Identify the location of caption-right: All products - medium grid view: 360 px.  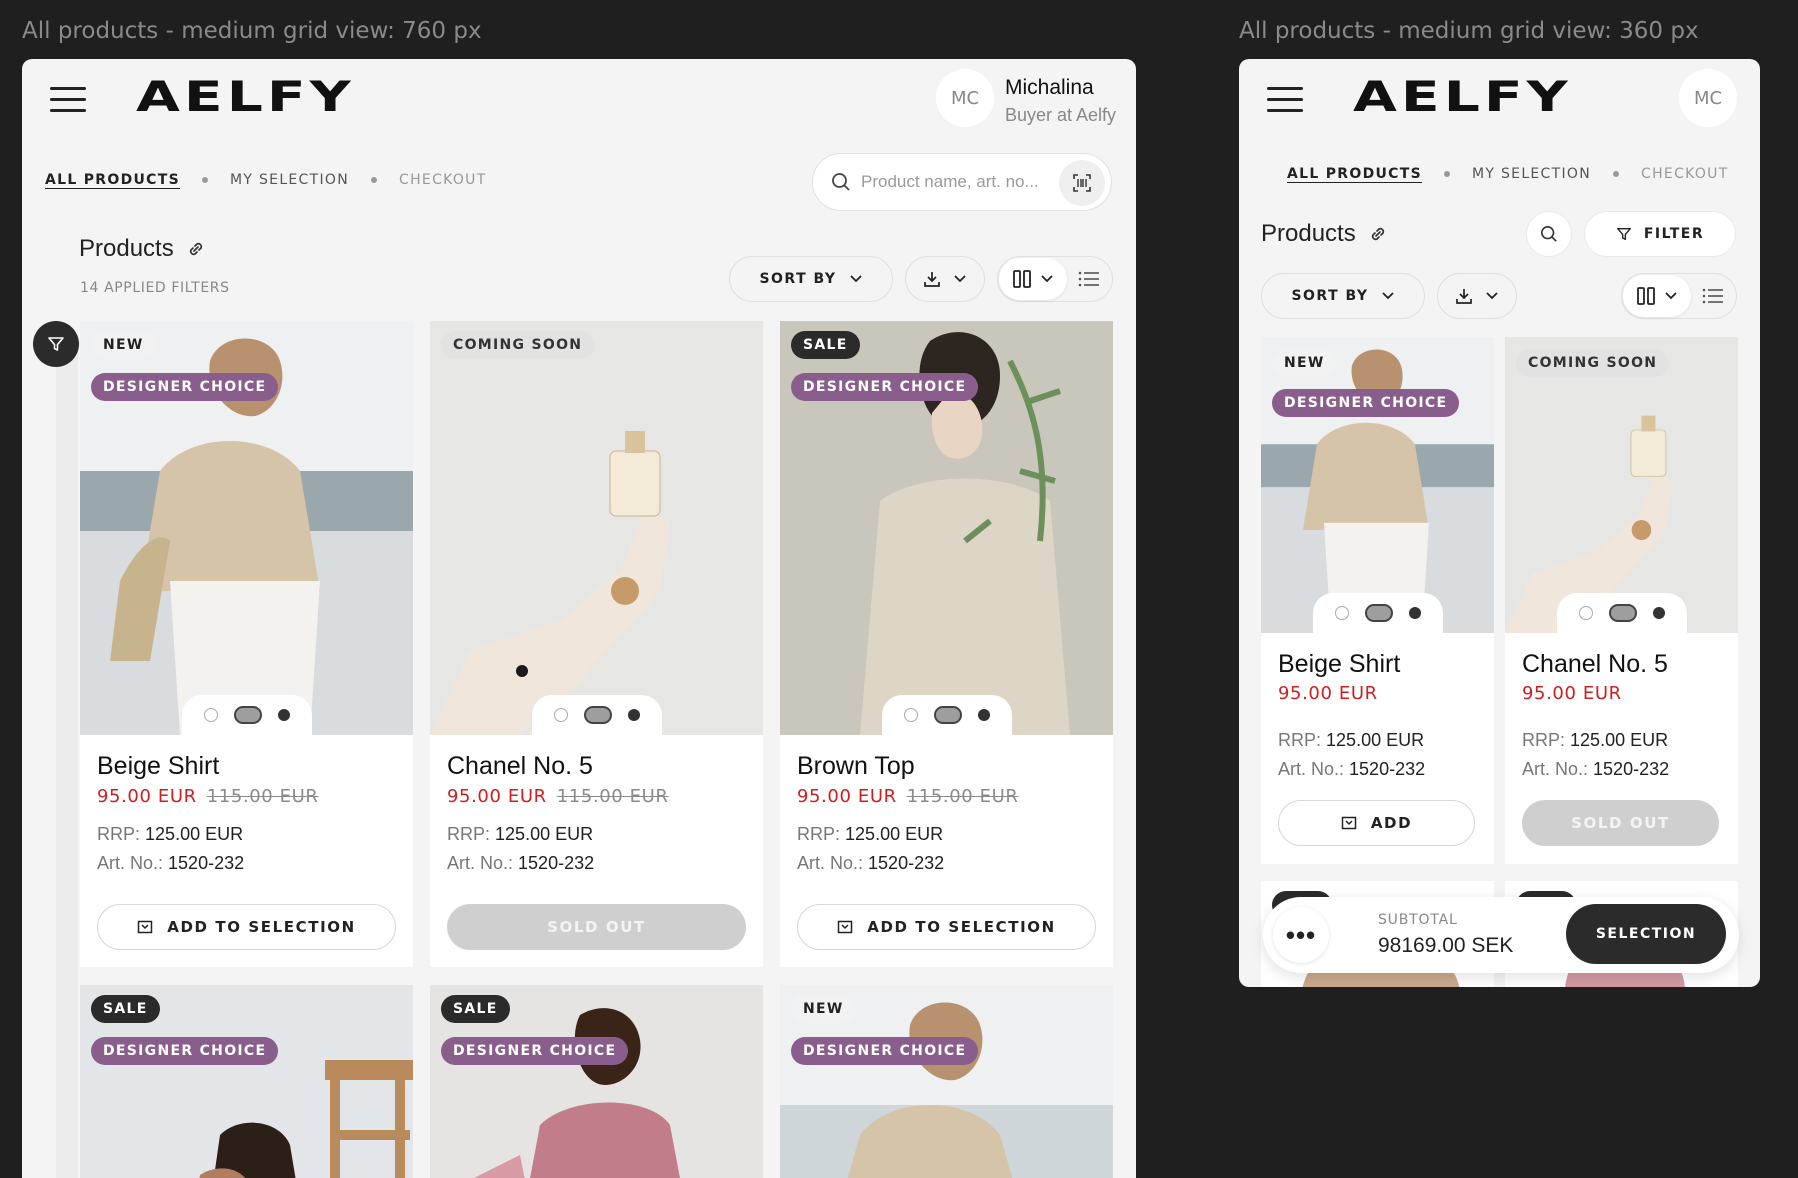
(1469, 31).